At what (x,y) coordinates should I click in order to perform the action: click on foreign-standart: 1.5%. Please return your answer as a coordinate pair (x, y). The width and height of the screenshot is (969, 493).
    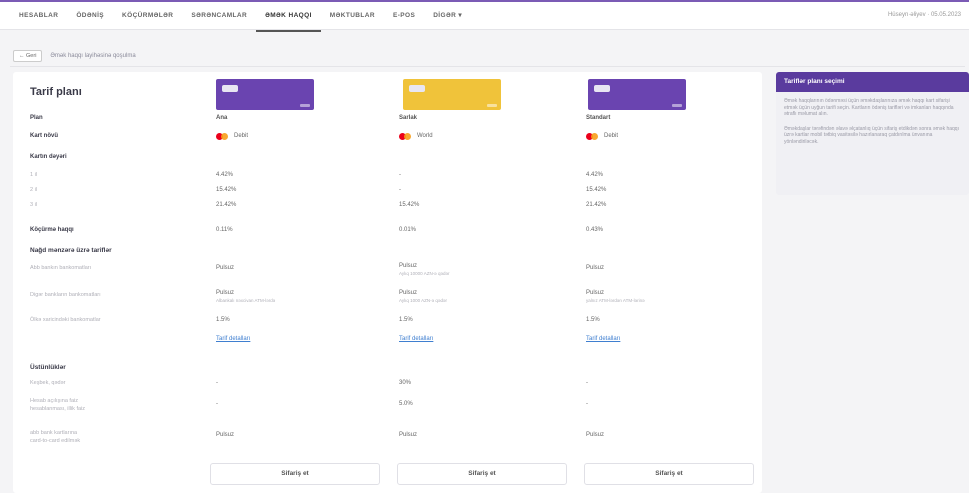
    Looking at the image, I should click on (593, 320).